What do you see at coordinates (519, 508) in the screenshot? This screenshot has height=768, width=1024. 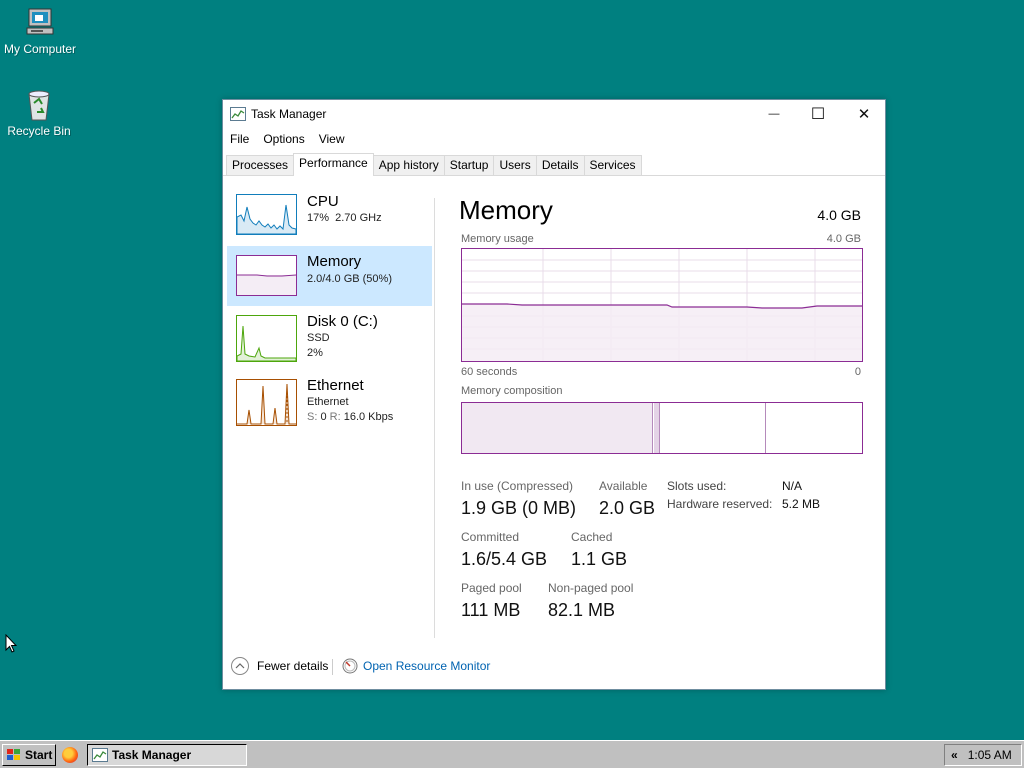 I see `in-use-value: 1.9 GB (0 MB)` at bounding box center [519, 508].